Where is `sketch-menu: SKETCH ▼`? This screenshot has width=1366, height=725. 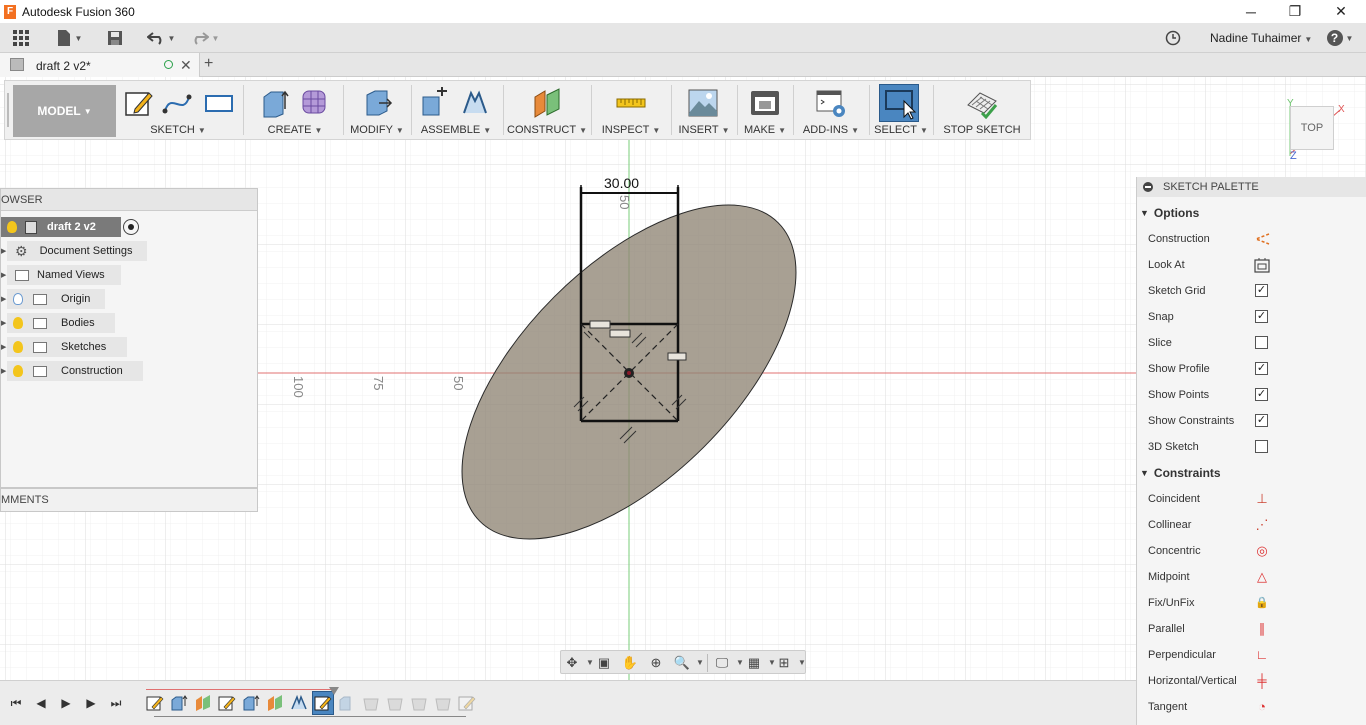
sketch-menu: SKETCH ▼ is located at coordinates (178, 130).